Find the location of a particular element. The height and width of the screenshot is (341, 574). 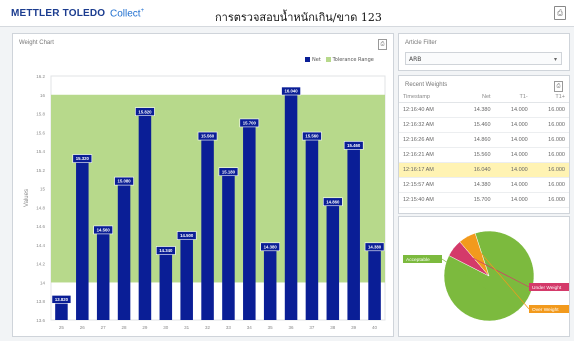

cell-timestamp: 12:16:26 AM is located at coordinates (428, 140).